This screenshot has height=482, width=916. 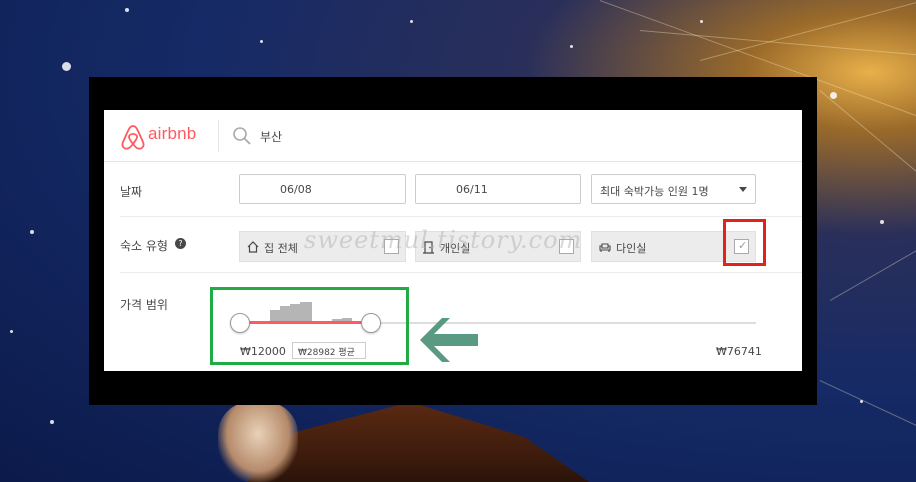 What do you see at coordinates (133, 137) in the screenshot?
I see `airbnb-logo-icon` at bounding box center [133, 137].